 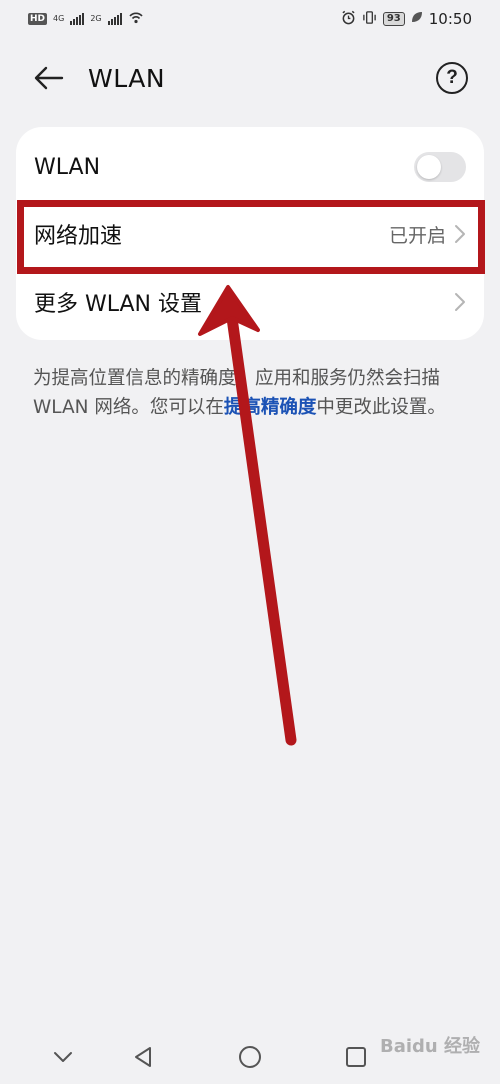 What do you see at coordinates (59, 18) in the screenshot?
I see `net-4g-label: 4G` at bounding box center [59, 18].